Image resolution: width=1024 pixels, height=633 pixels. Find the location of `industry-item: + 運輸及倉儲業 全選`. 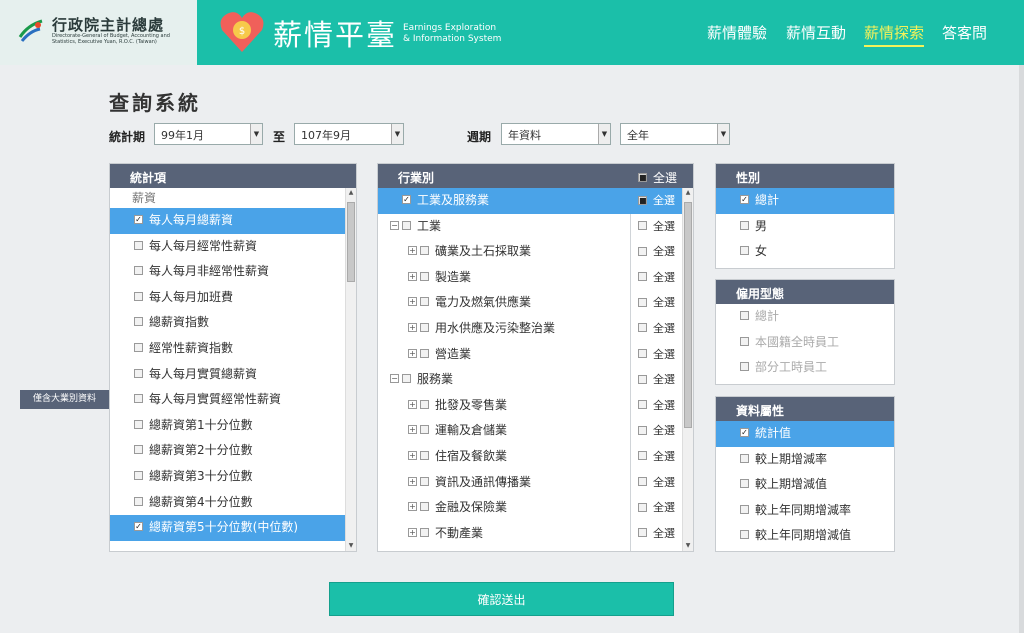

industry-item: + 運輸及倉儲業 全選 is located at coordinates (535, 431).